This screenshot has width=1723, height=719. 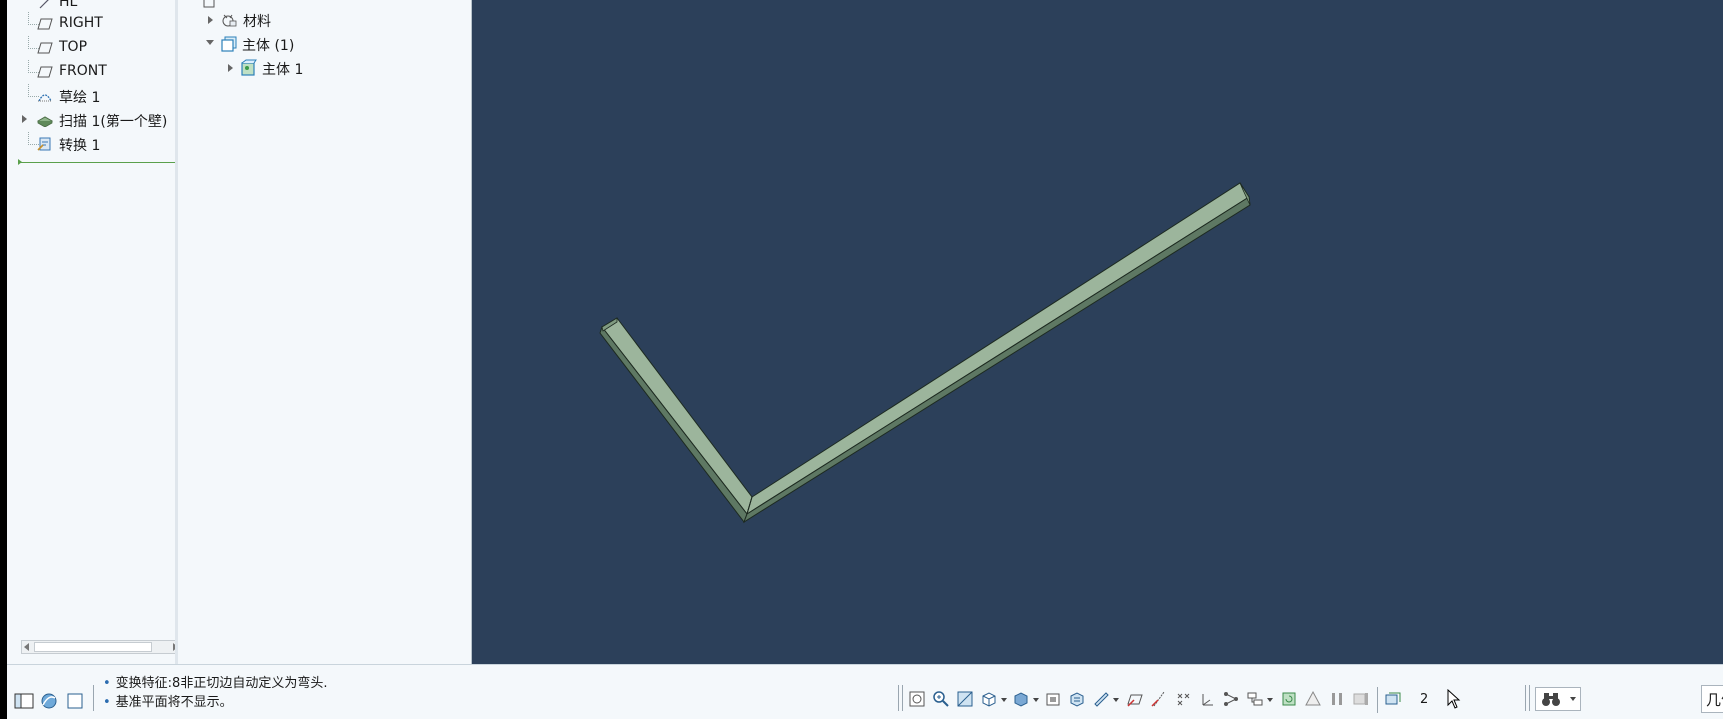 What do you see at coordinates (229, 20) in the screenshot?
I see `material-icon` at bounding box center [229, 20].